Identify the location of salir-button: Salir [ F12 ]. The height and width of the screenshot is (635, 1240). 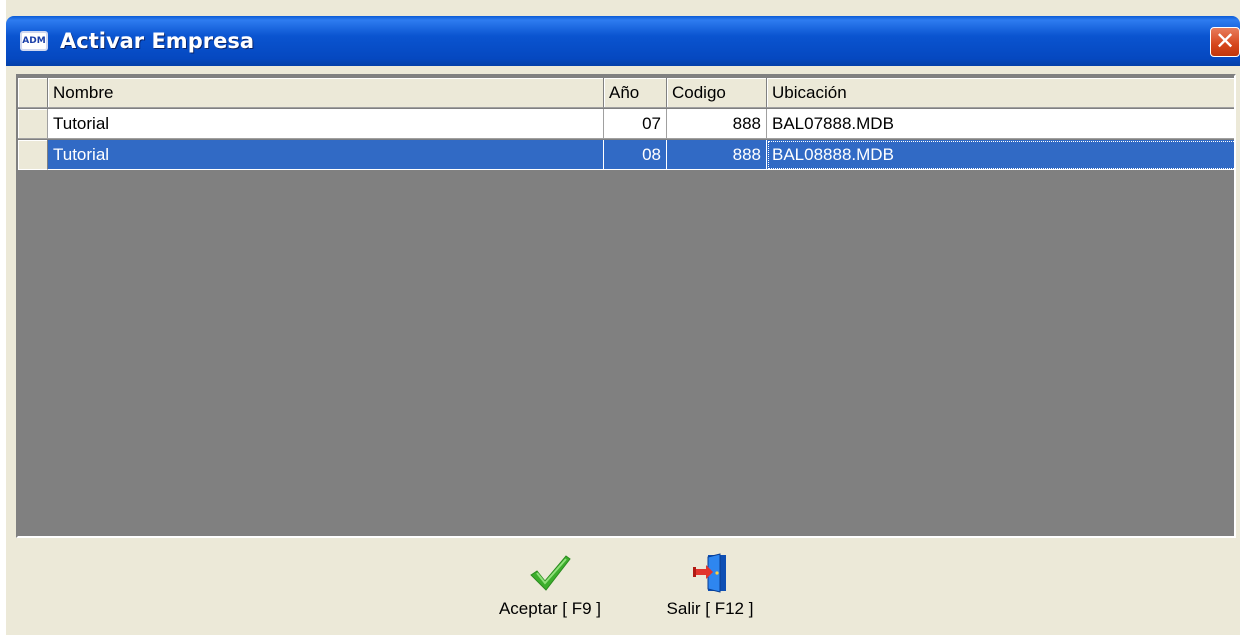
(710, 592).